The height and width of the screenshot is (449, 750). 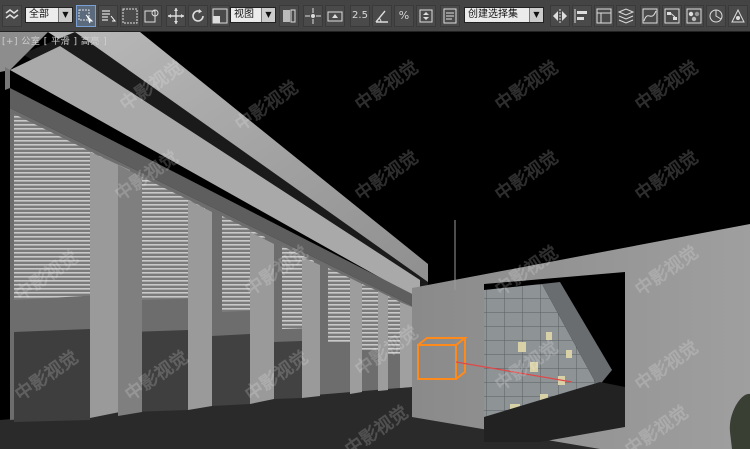 I want to click on angle-snap-icon, so click(x=382, y=16).